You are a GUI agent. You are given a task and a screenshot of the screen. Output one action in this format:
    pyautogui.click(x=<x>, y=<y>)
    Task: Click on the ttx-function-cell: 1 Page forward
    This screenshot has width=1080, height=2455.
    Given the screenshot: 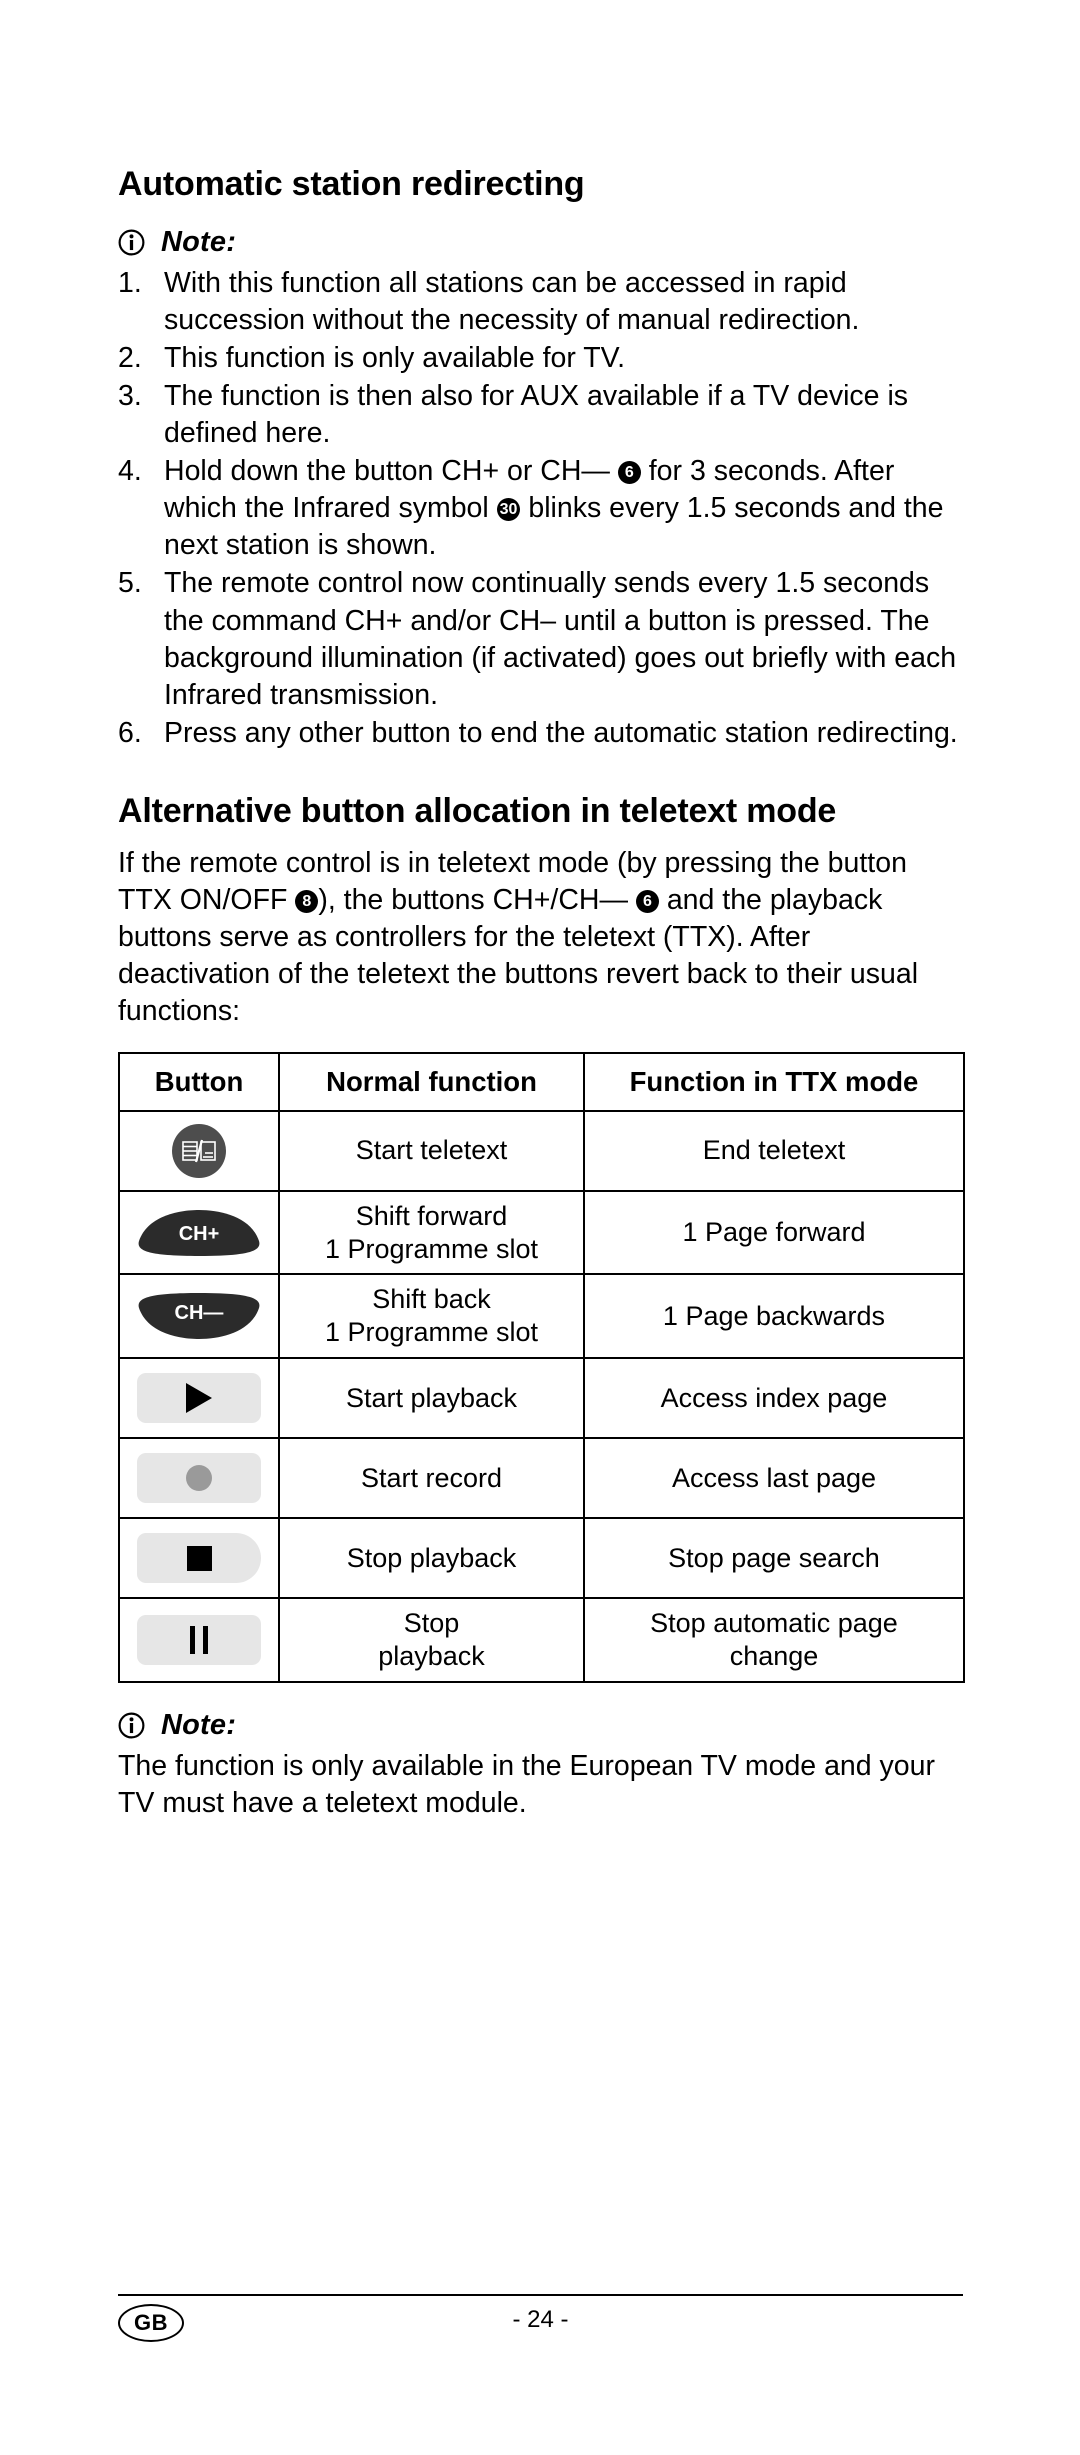 What is the action you would take?
    pyautogui.click(x=774, y=1232)
    